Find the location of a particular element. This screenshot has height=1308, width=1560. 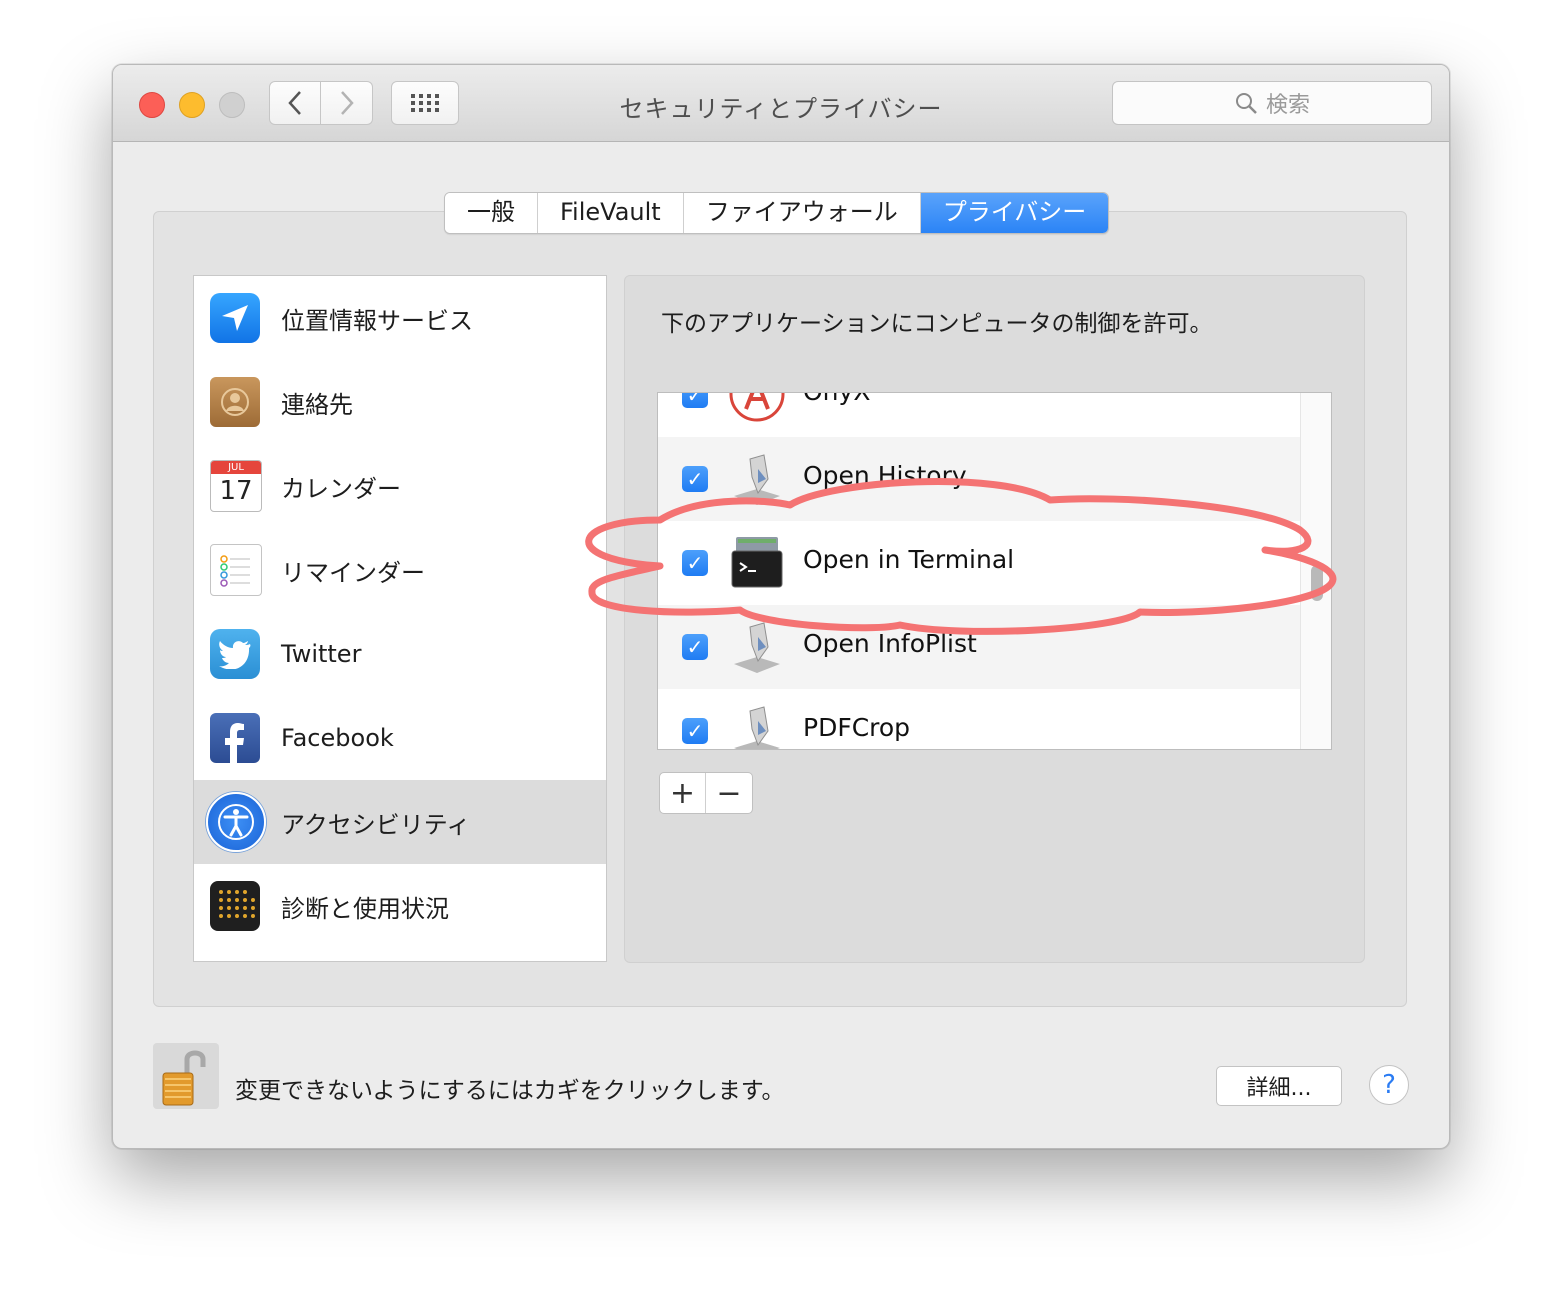

calendar-icon: JUL 17 is located at coordinates (236, 486).